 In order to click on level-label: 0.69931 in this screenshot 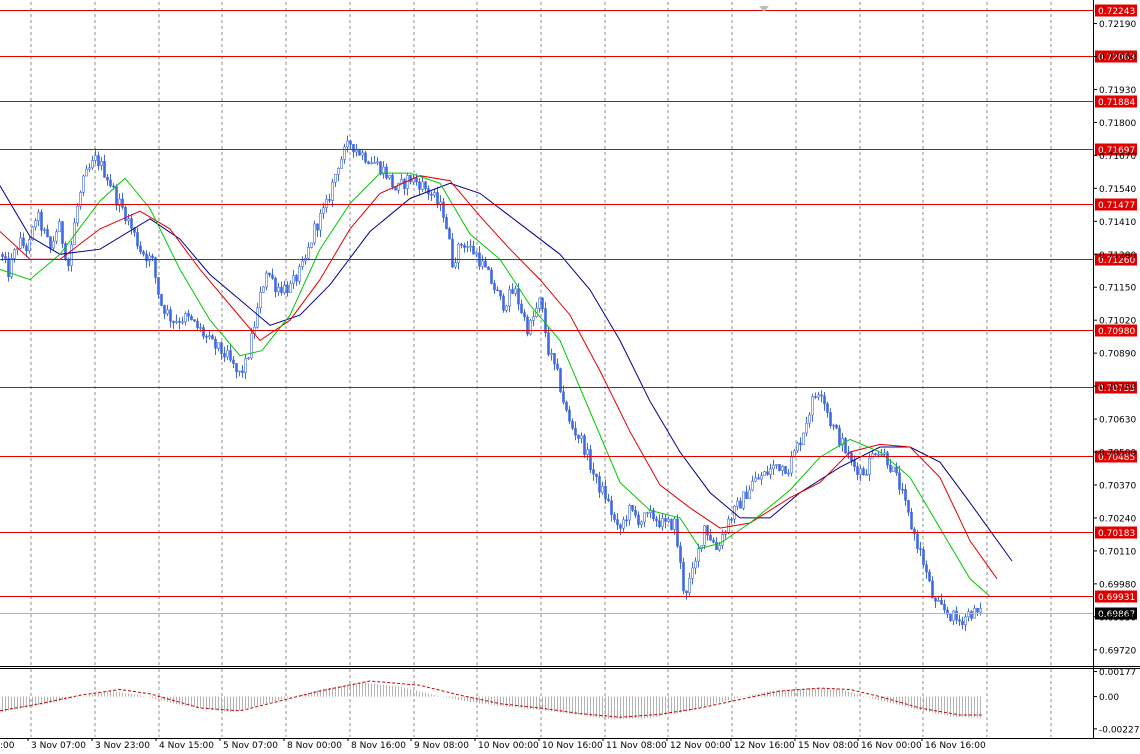, I will do `click(1116, 598)`.